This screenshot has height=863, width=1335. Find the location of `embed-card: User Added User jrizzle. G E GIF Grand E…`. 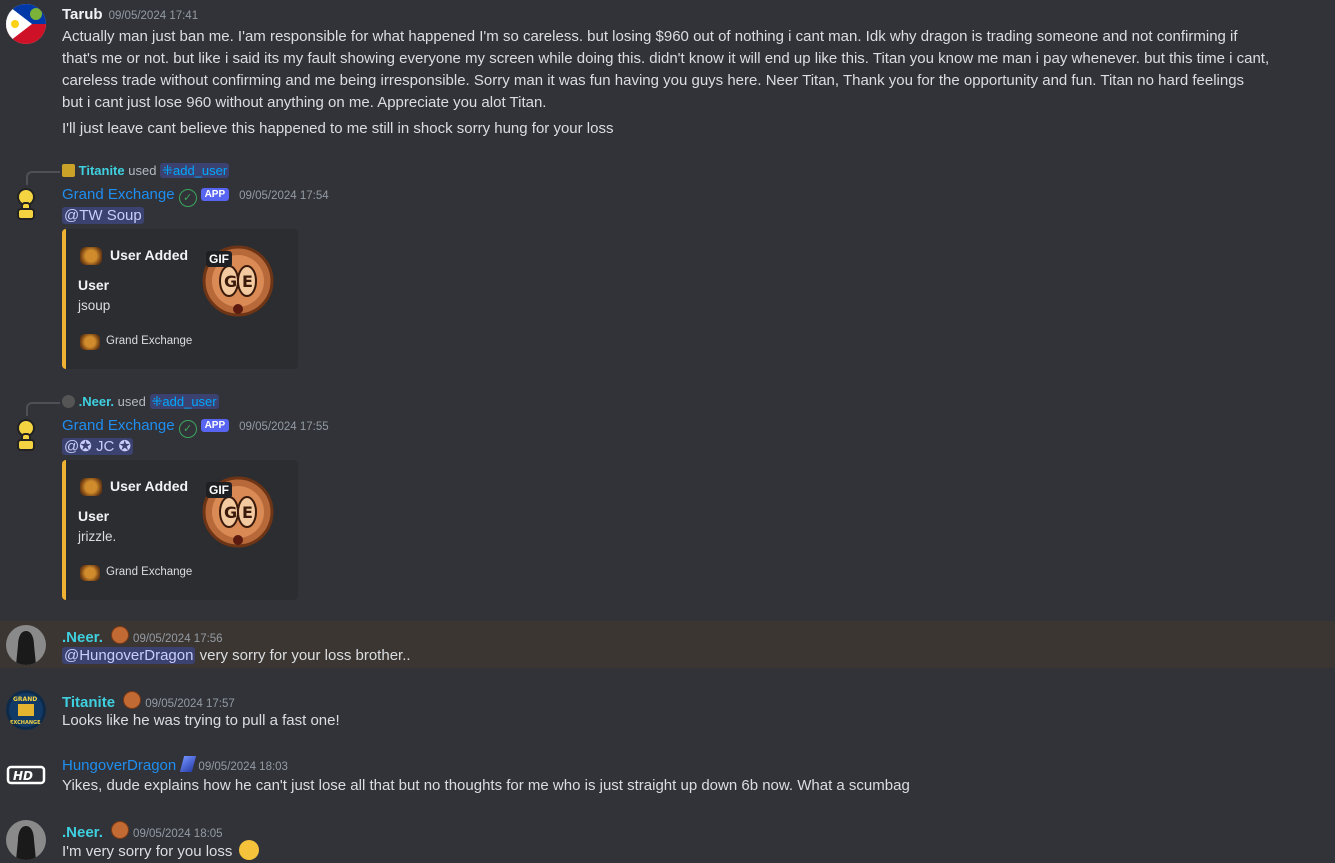

embed-card: User Added User jrizzle. G E GIF Grand E… is located at coordinates (180, 530).